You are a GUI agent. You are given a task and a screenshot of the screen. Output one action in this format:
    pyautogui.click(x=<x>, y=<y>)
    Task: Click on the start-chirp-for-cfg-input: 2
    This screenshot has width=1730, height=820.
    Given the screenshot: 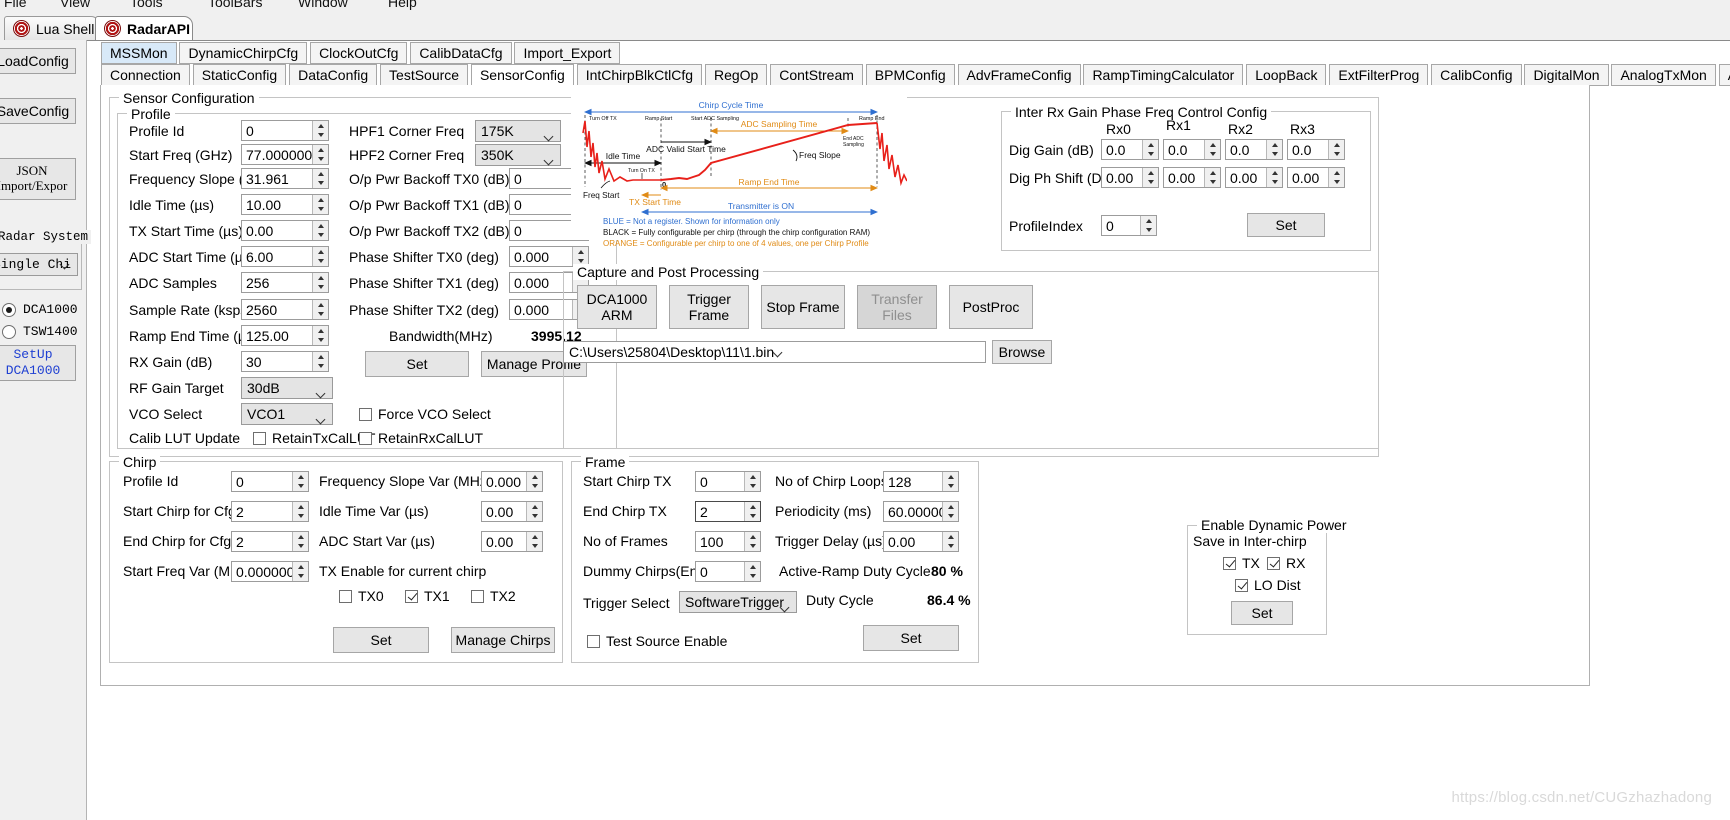 What is the action you would take?
    pyautogui.click(x=270, y=511)
    